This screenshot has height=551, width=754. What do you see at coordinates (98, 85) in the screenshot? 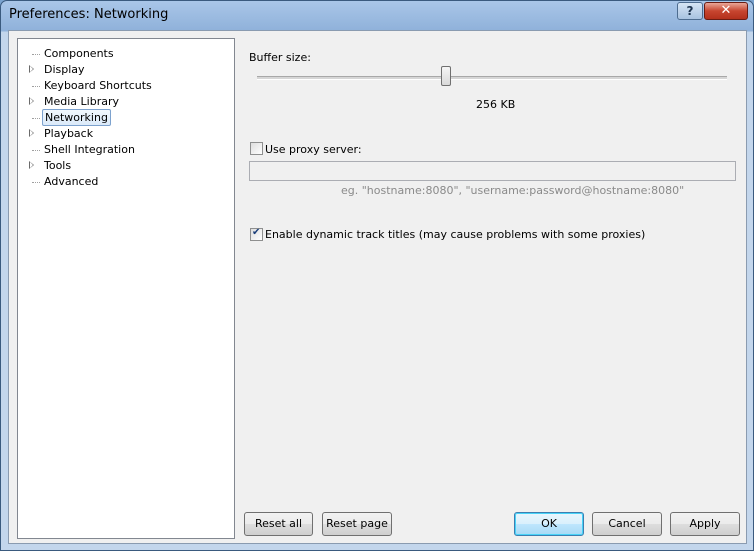
I see `tree-item-label: Keyboard Shortcuts` at bounding box center [98, 85].